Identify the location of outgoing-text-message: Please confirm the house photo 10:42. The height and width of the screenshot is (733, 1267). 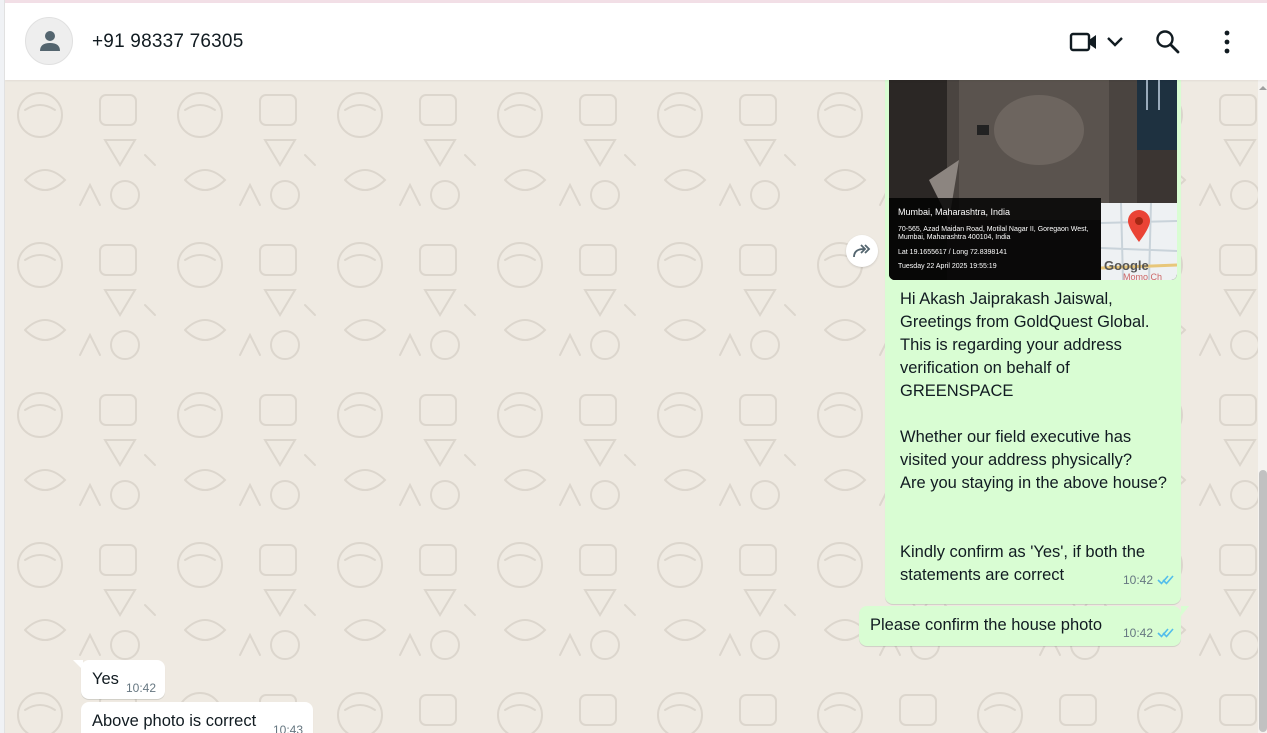
(1020, 626).